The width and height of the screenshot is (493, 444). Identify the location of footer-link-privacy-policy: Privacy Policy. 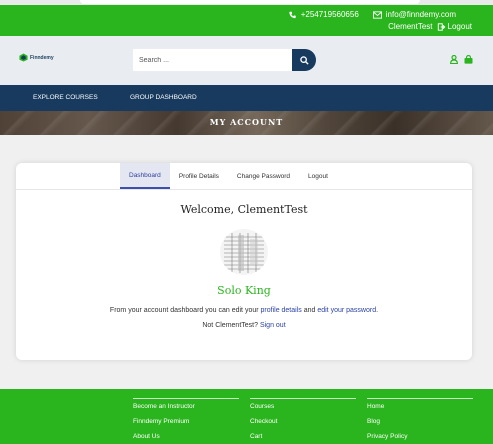
(420, 438).